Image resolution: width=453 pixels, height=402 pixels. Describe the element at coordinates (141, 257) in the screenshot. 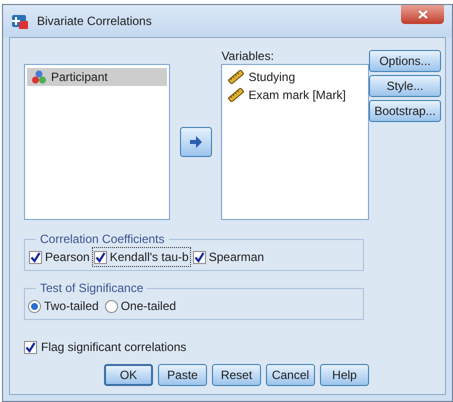

I see `checkbox-label: Kendall's tau-b` at that location.